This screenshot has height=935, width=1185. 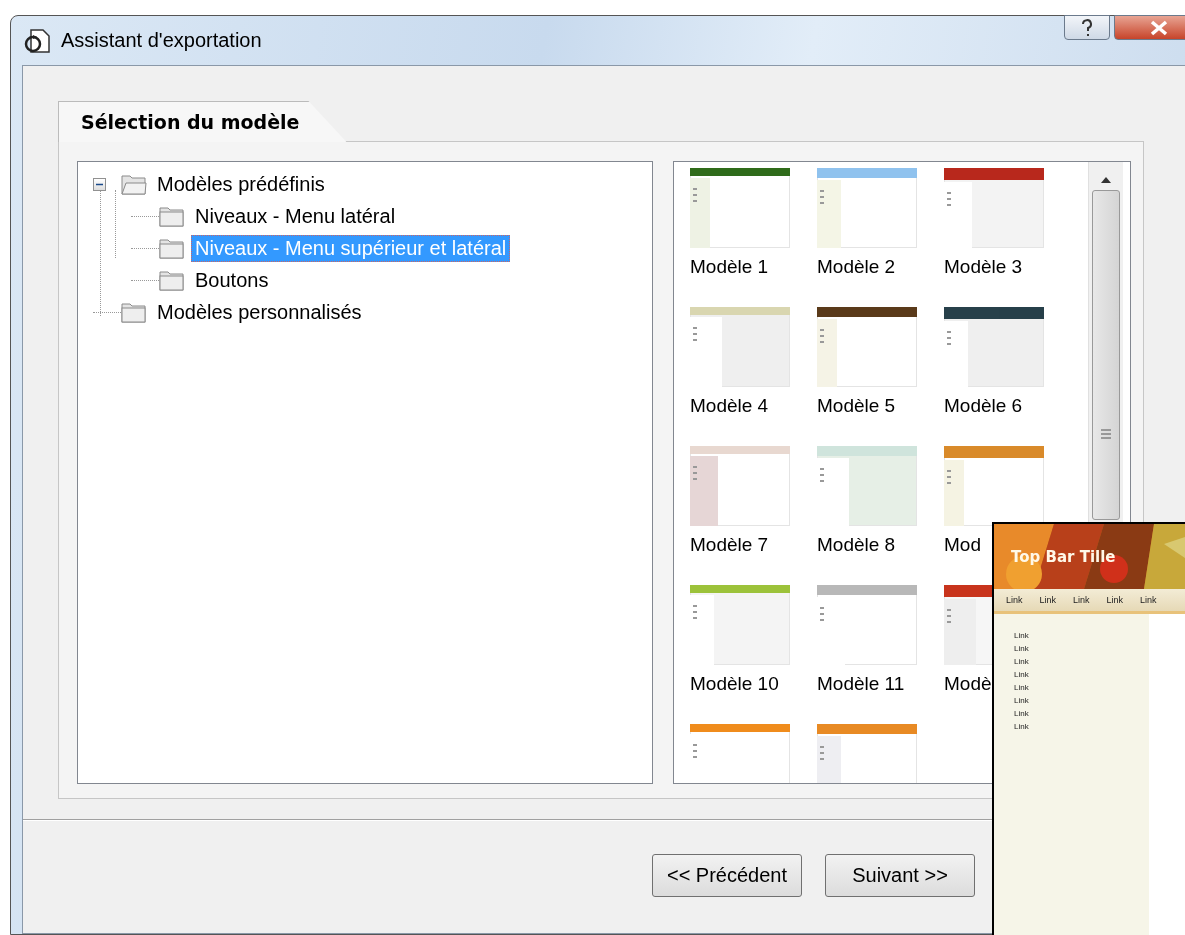 I want to click on window-title: Assistant d'exportation, so click(x=161, y=40).